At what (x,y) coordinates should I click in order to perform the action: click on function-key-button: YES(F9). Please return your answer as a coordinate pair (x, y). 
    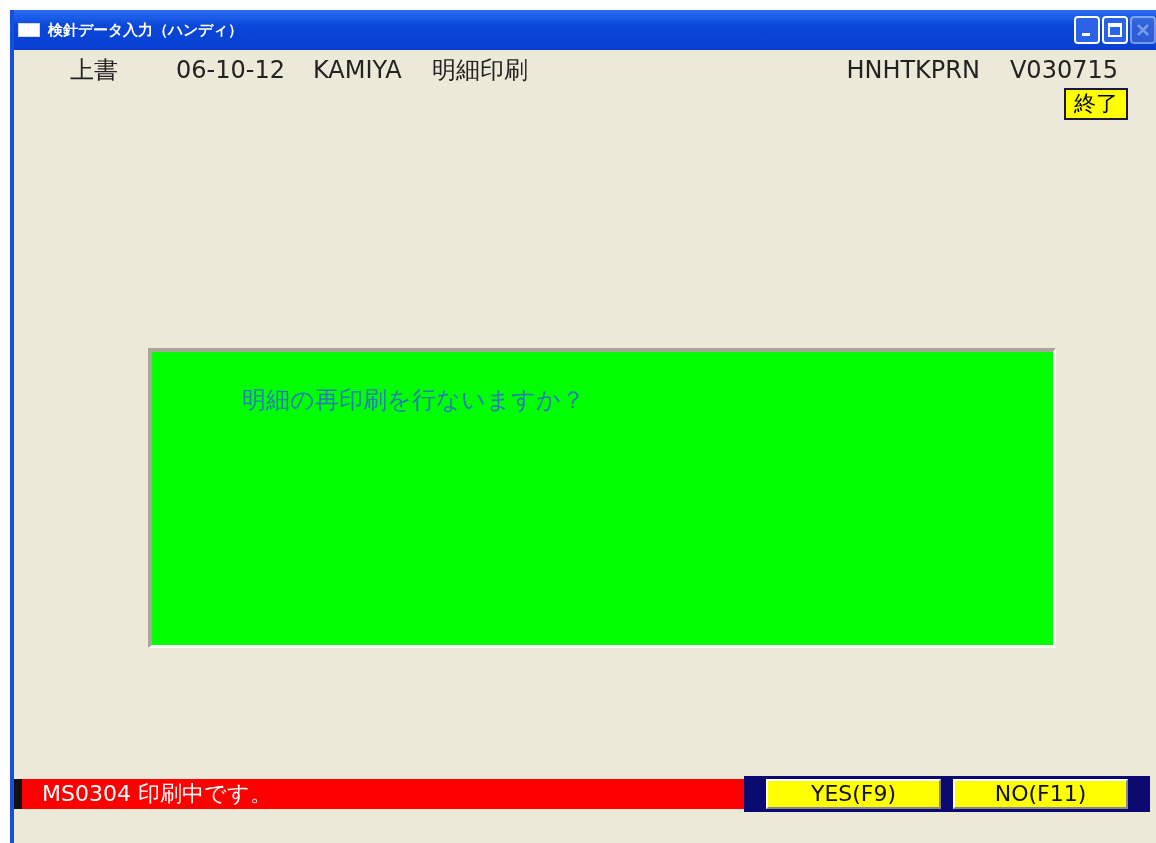
    Looking at the image, I should click on (853, 794).